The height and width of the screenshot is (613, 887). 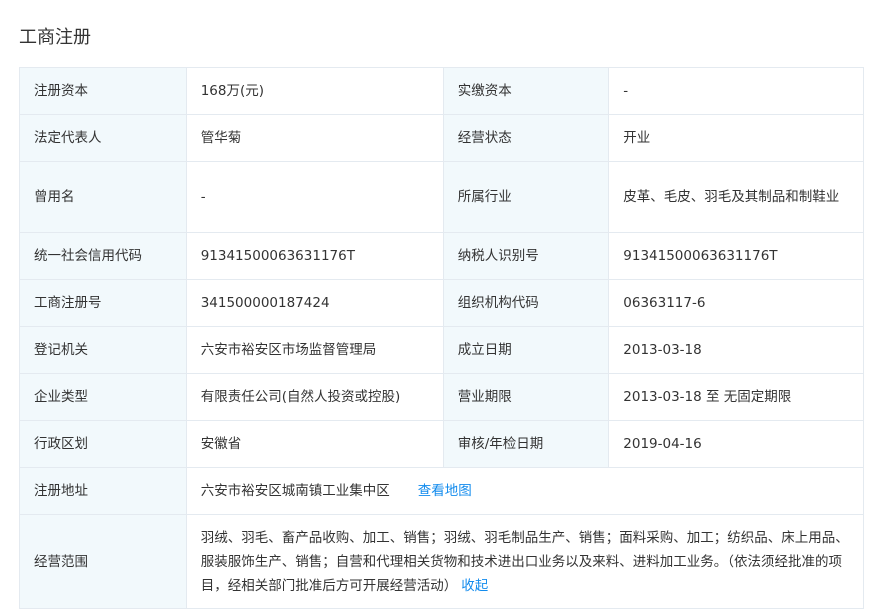 I want to click on table-row: 注册资本 168万(元) 实缴资本 -, so click(x=441, y=91).